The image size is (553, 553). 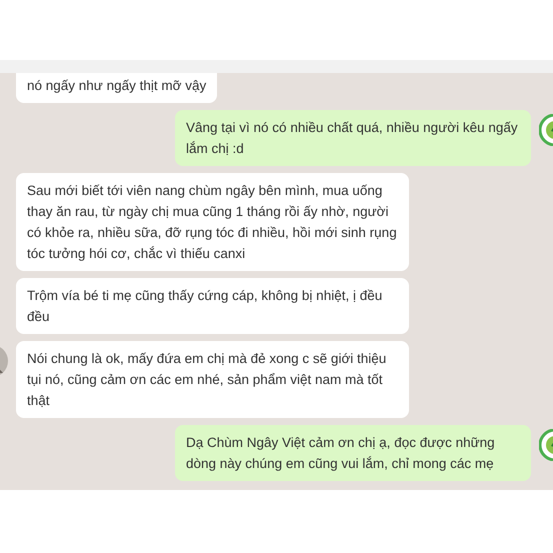 What do you see at coordinates (353, 138) in the screenshot?
I see `message-bubble: Vâng tại vì nó có nhiều chất quá, nhiều người kêu ngấy lắm chị :d` at bounding box center [353, 138].